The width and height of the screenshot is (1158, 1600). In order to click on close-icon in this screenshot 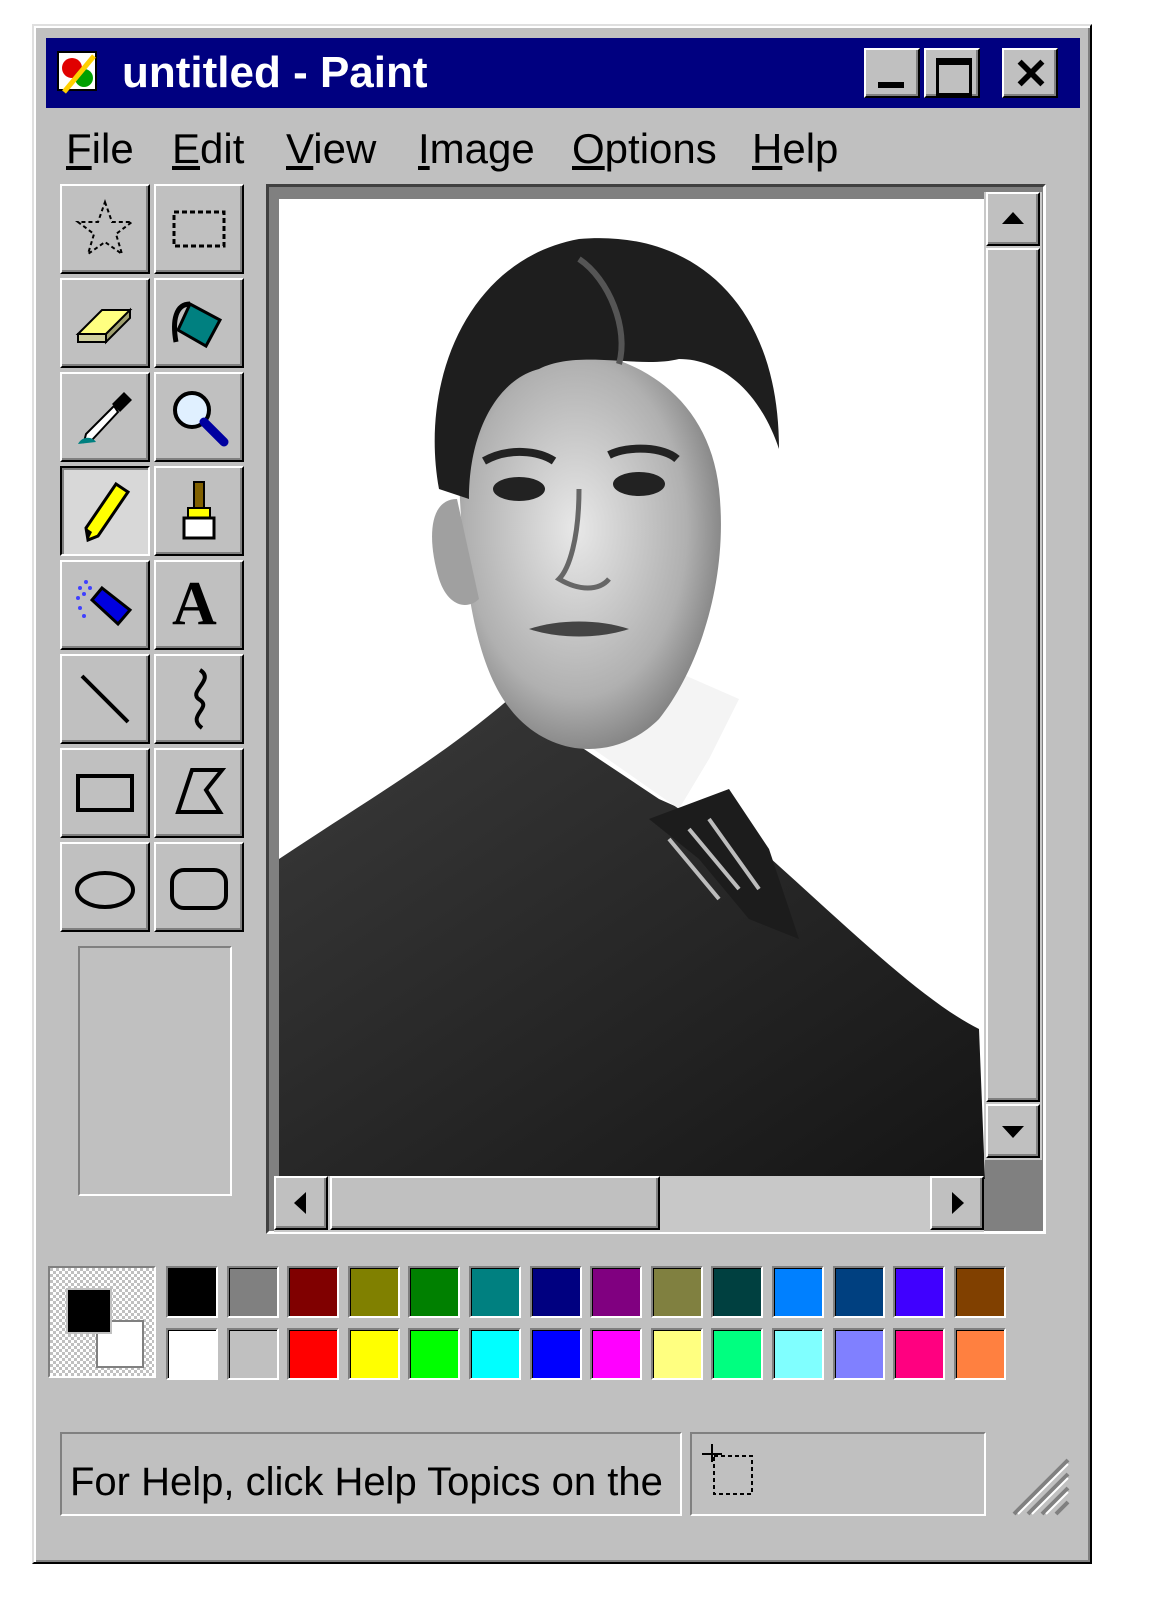, I will do `click(1031, 73)`.